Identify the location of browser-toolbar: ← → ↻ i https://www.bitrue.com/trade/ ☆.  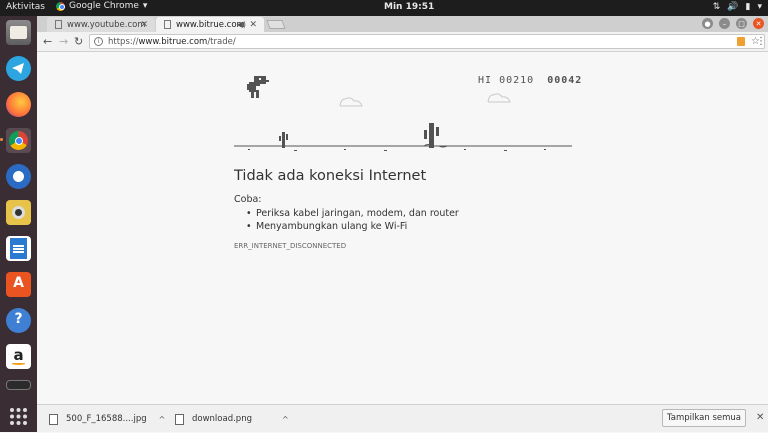
(402, 42).